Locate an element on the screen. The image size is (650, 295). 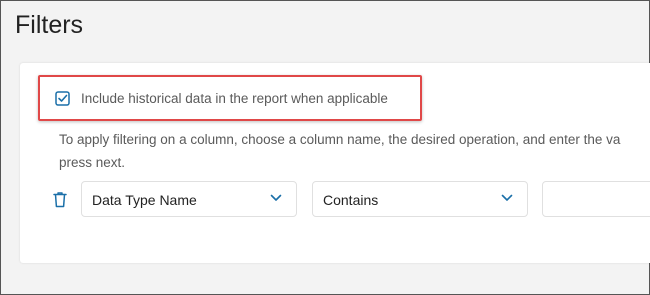
column-name-select: Data Type Name is located at coordinates (189, 199).